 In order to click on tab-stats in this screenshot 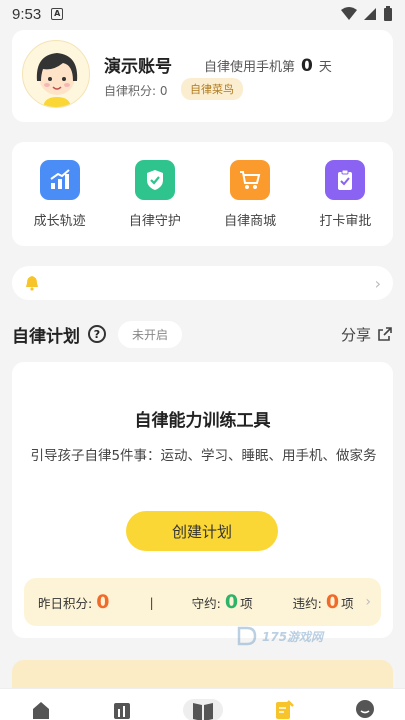, I will do `click(122, 709)`.